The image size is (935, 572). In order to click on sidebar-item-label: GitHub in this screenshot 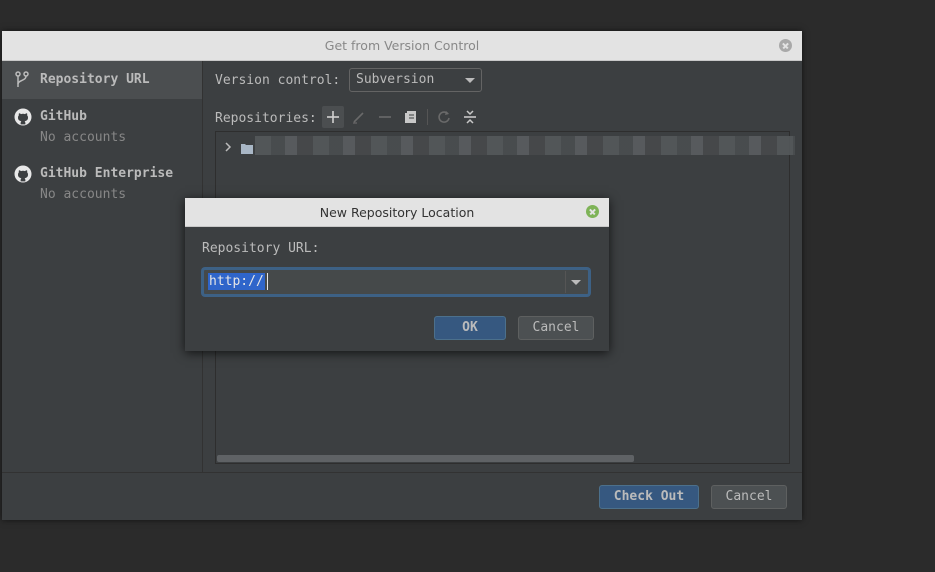, I will do `click(63, 116)`.